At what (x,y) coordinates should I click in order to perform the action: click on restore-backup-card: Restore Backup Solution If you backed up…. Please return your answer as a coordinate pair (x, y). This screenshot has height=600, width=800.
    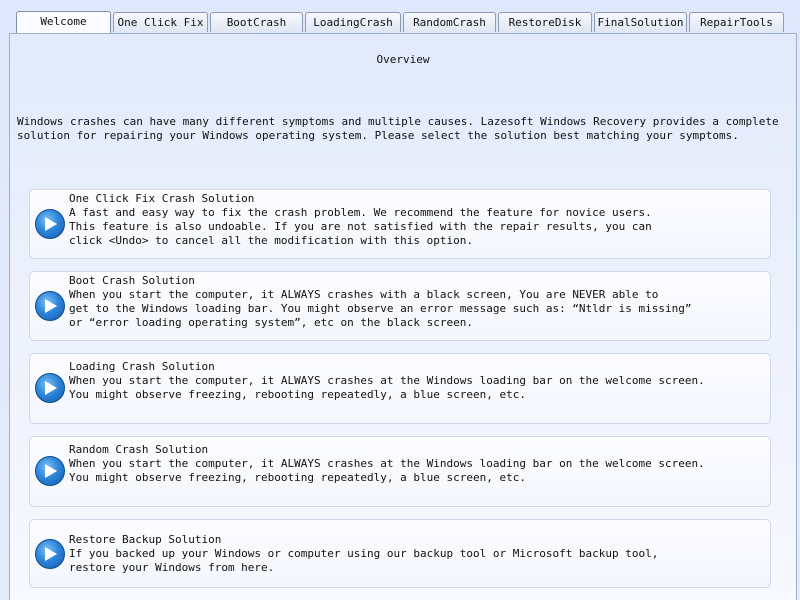
    Looking at the image, I should click on (400, 553).